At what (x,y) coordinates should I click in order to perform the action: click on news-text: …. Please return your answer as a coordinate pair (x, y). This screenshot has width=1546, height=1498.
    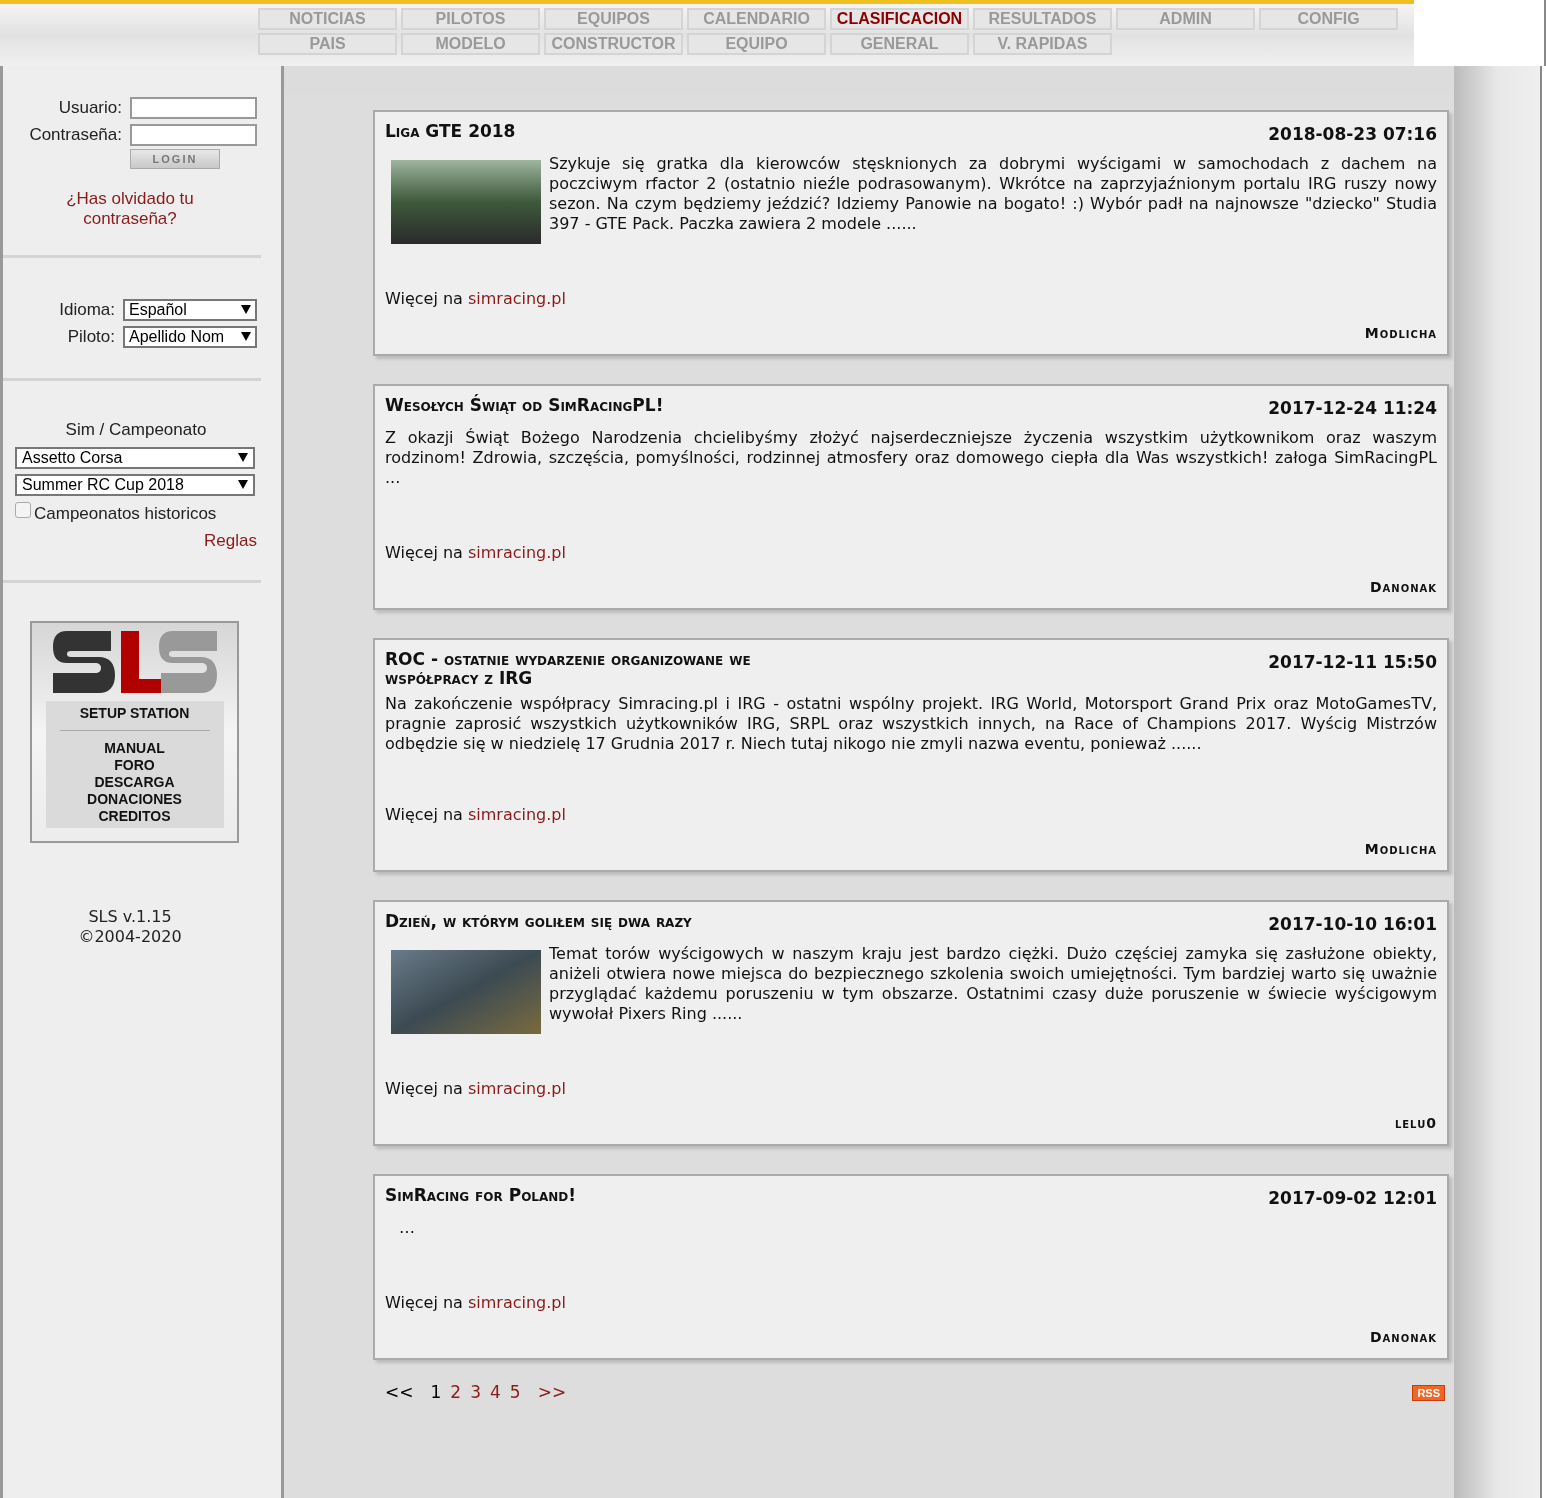
    Looking at the image, I should click on (406, 1227).